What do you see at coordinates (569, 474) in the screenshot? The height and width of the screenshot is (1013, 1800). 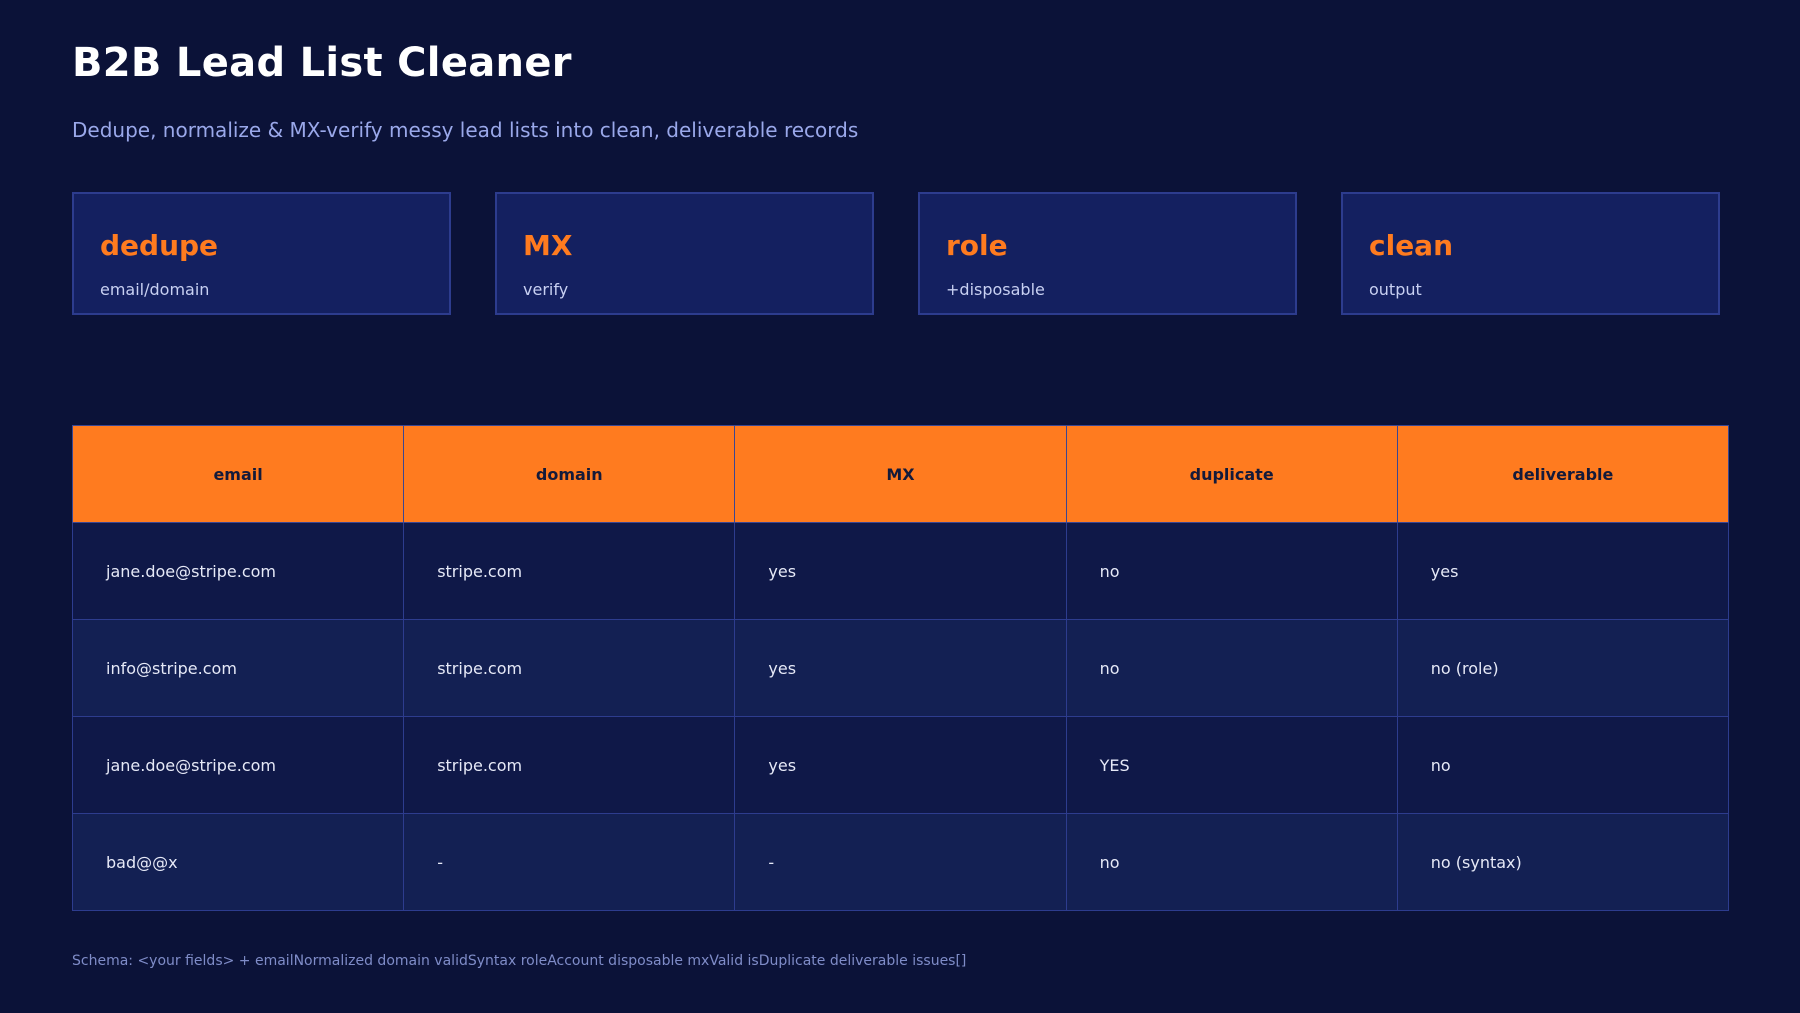 I see `column-header-domain: domain` at bounding box center [569, 474].